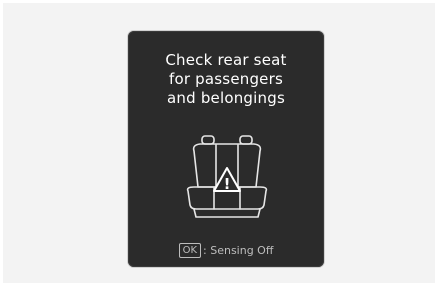  I want to click on right-headrest, so click(246, 140).